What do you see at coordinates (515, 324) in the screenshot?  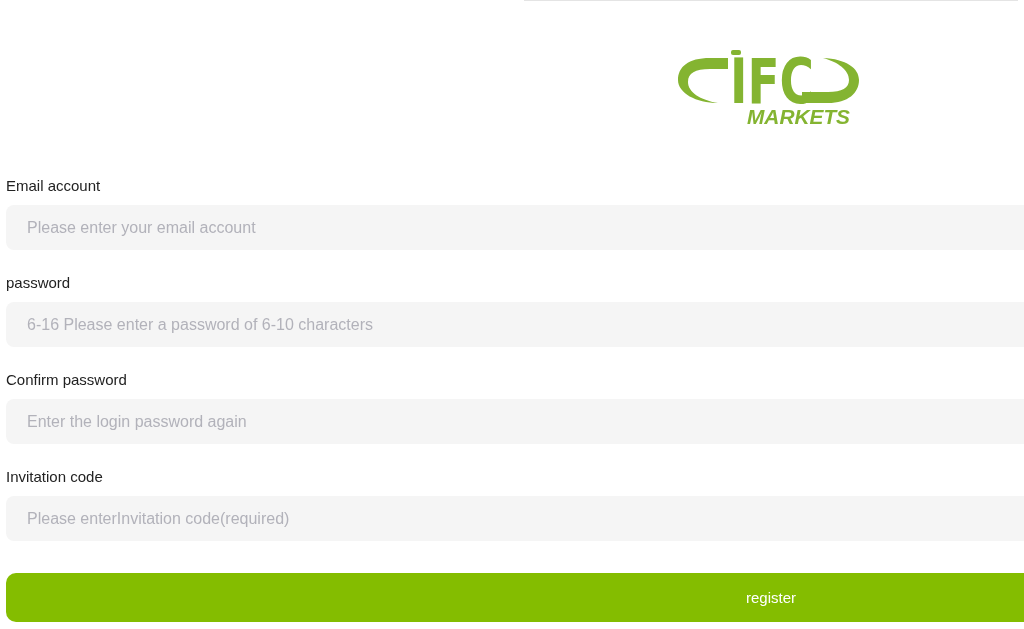 I see `input-field: 6-16 Please enter a password of 6-10 characters` at bounding box center [515, 324].